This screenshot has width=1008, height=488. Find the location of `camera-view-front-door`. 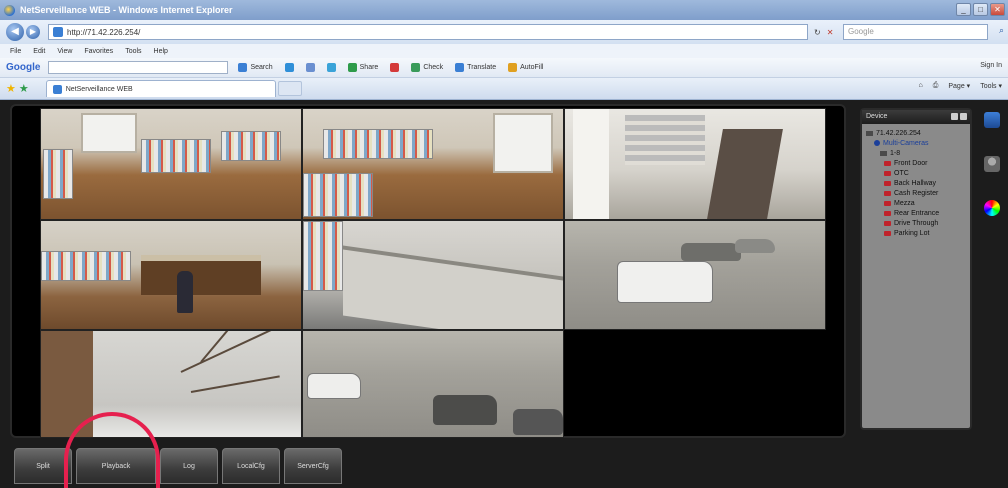

camera-view-front-door is located at coordinates (171, 164).